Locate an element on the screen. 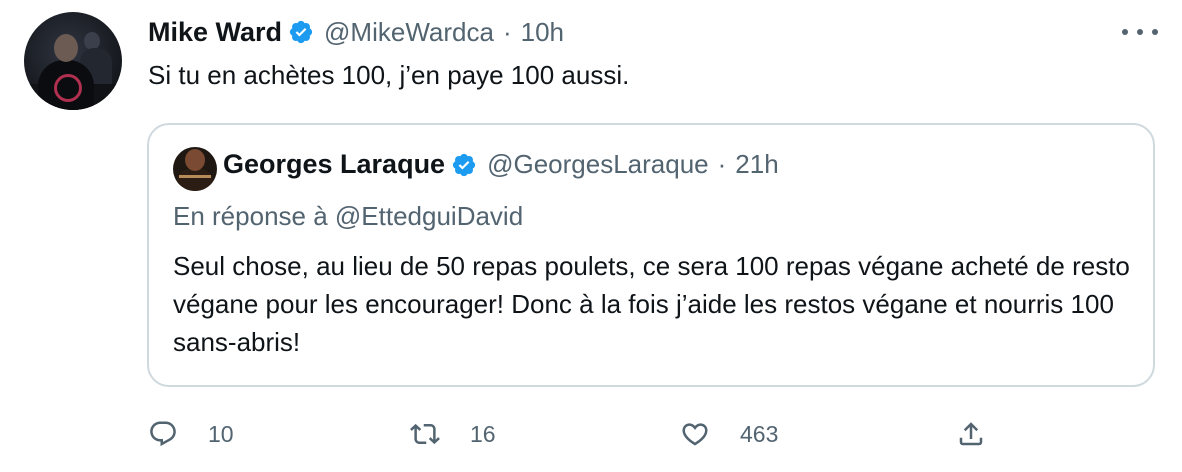  reply-prefix: En réponse à is located at coordinates (254, 216).